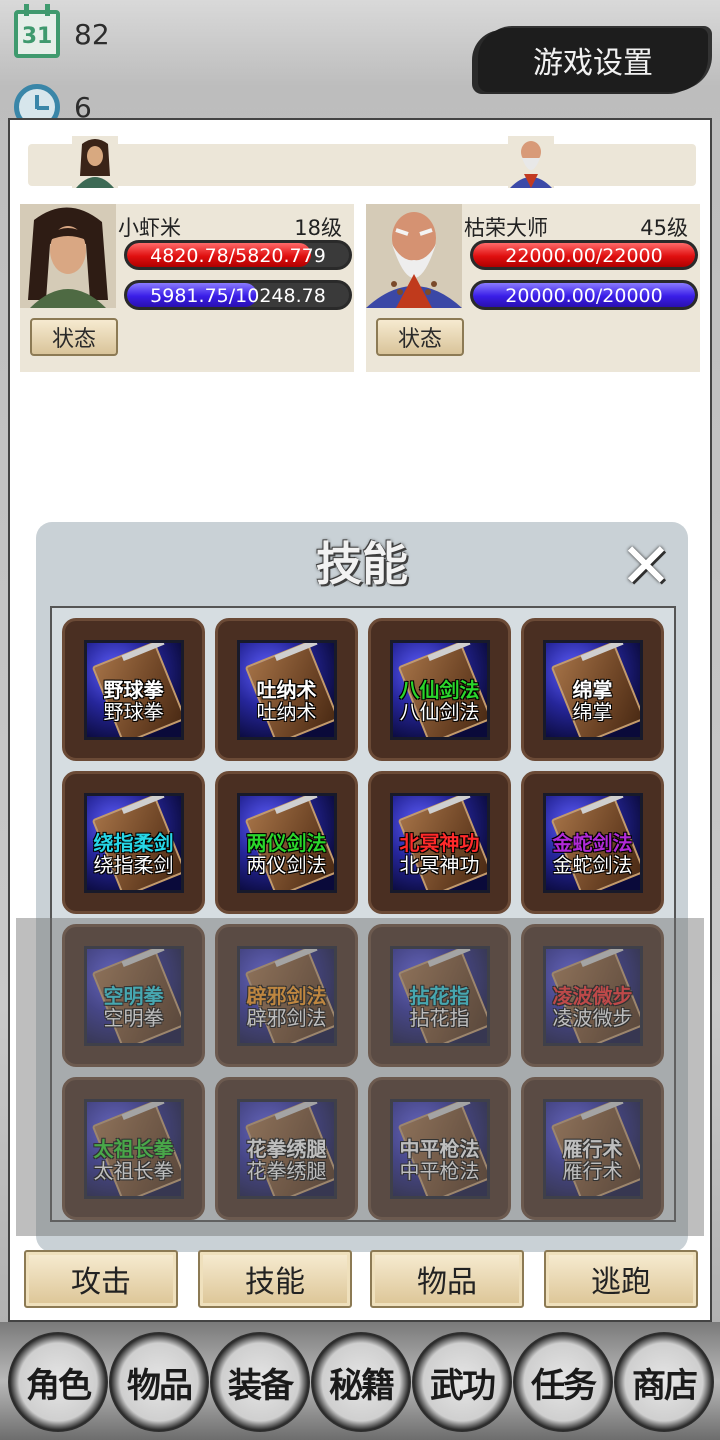  What do you see at coordinates (592, 1018) in the screenshot?
I see `skill-name-subtitle: 凌波微步` at bounding box center [592, 1018].